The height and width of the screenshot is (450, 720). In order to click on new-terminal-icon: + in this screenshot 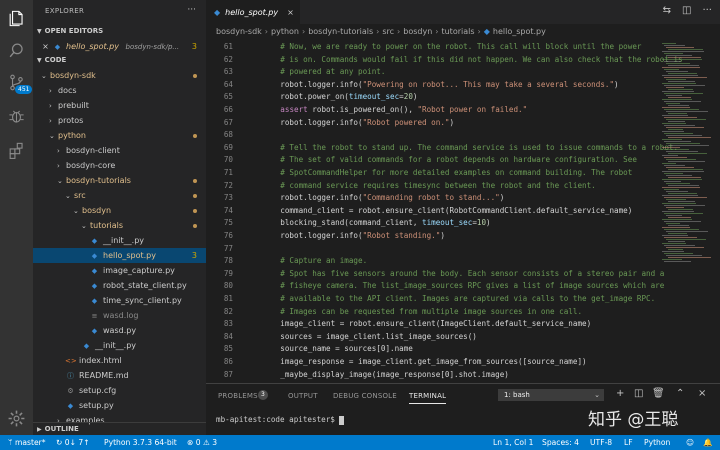, I will do `click(620, 393)`.